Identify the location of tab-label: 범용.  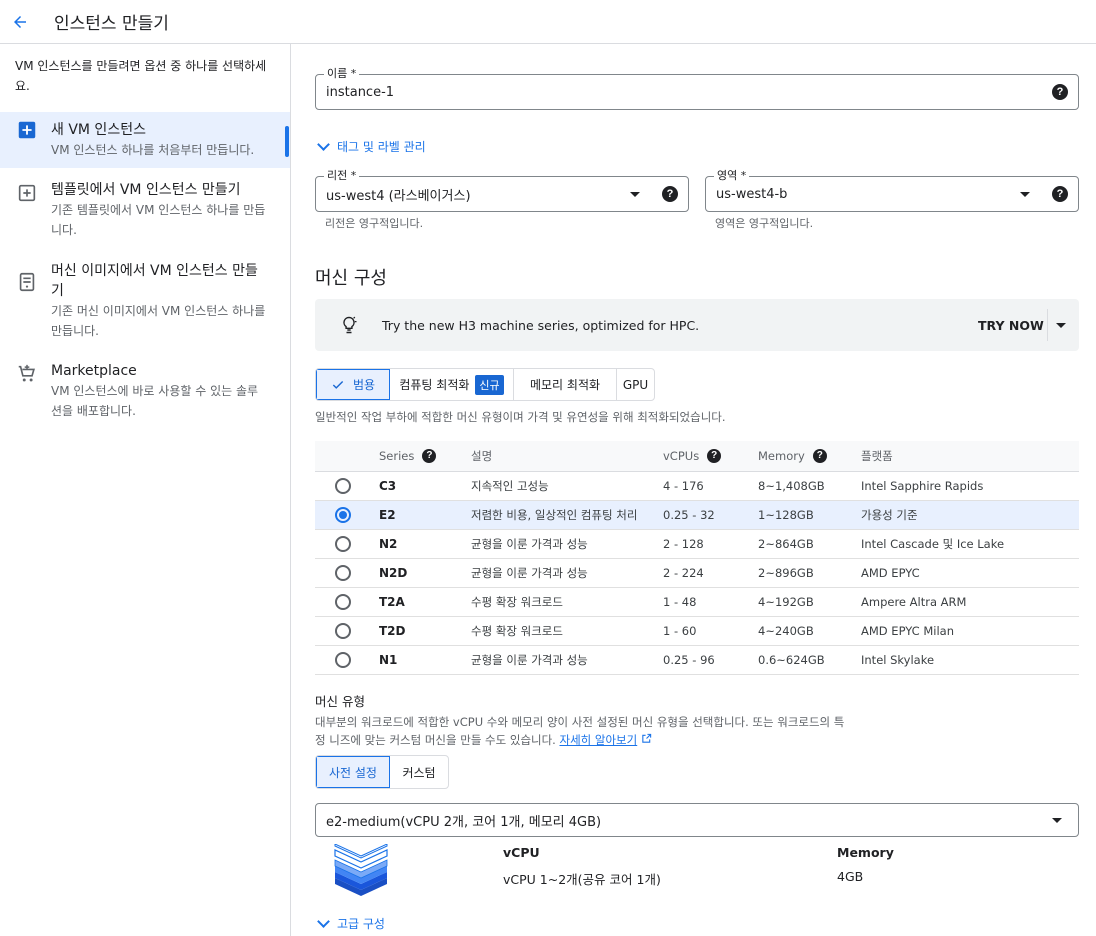
(364, 385).